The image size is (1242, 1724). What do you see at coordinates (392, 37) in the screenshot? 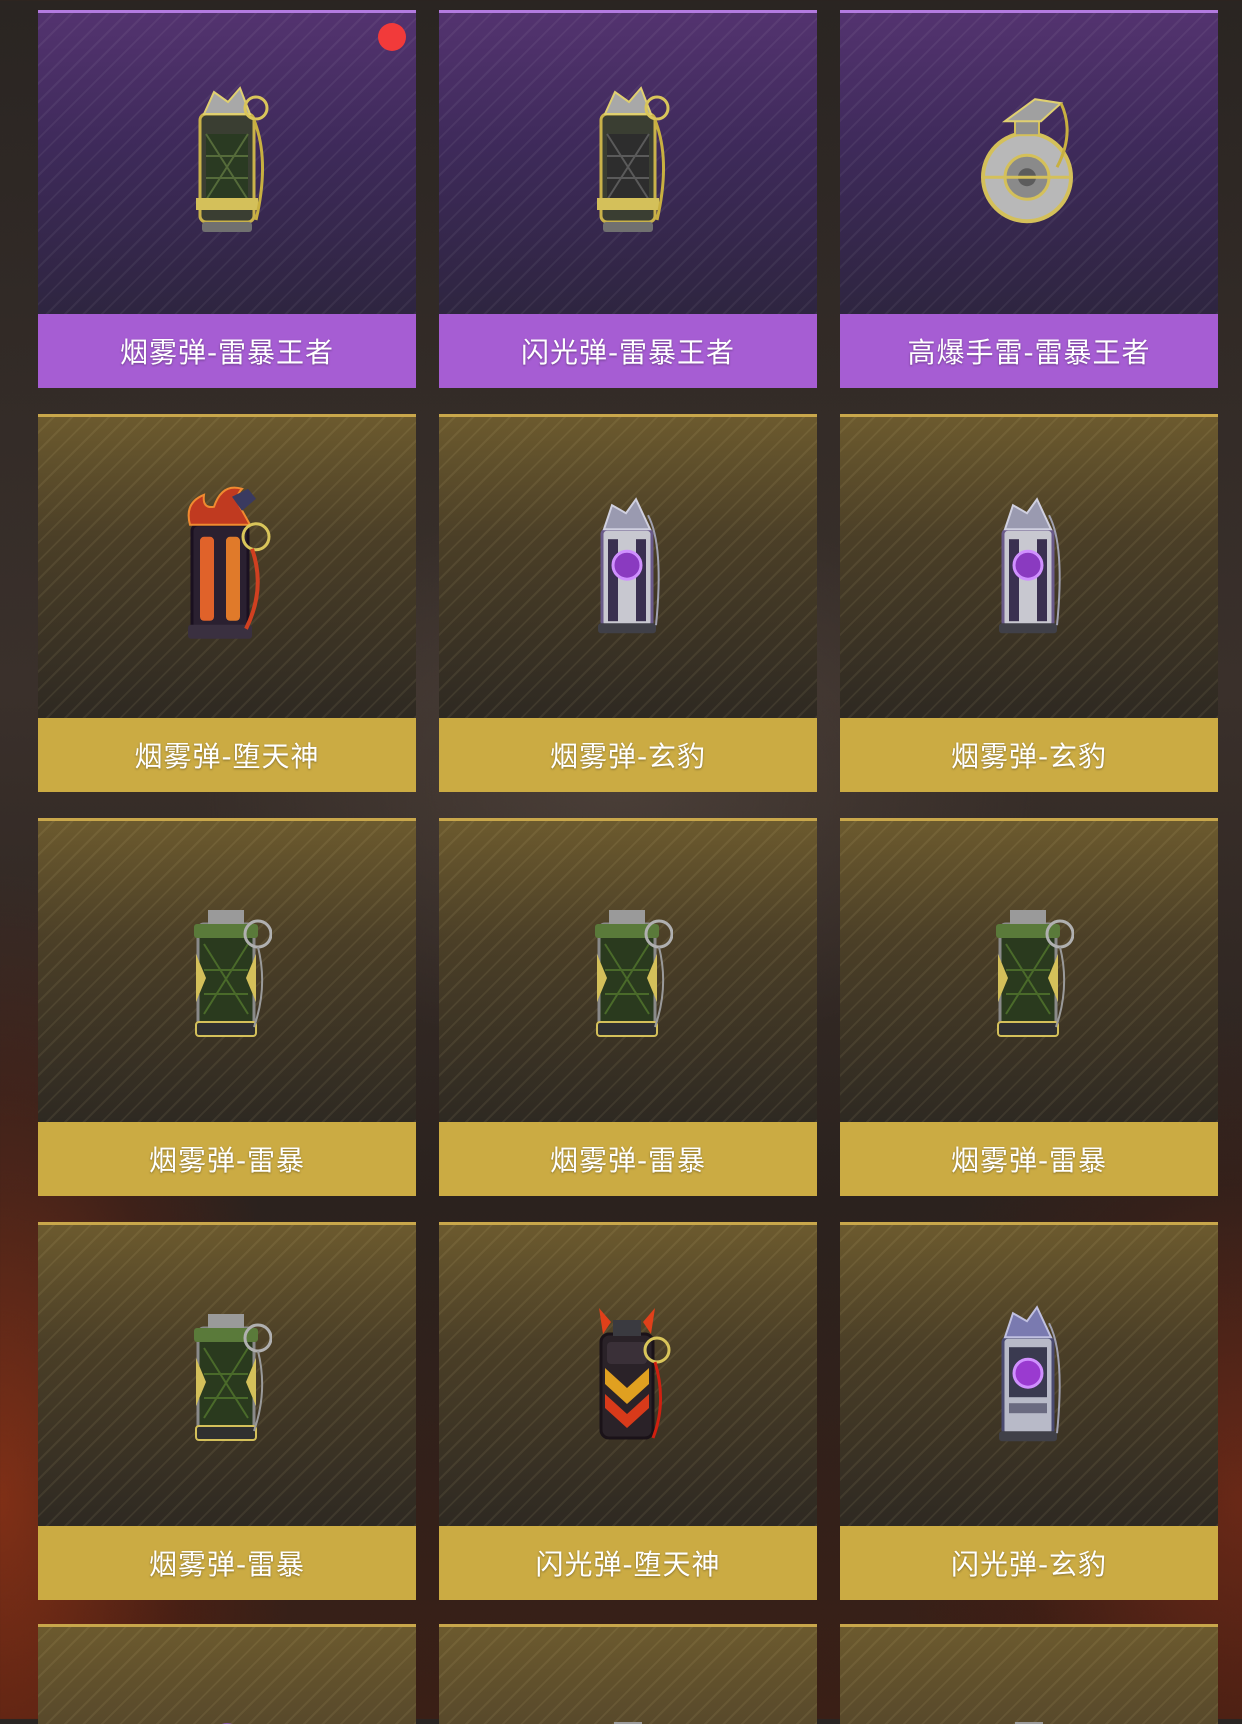
I see `new-item-badge` at bounding box center [392, 37].